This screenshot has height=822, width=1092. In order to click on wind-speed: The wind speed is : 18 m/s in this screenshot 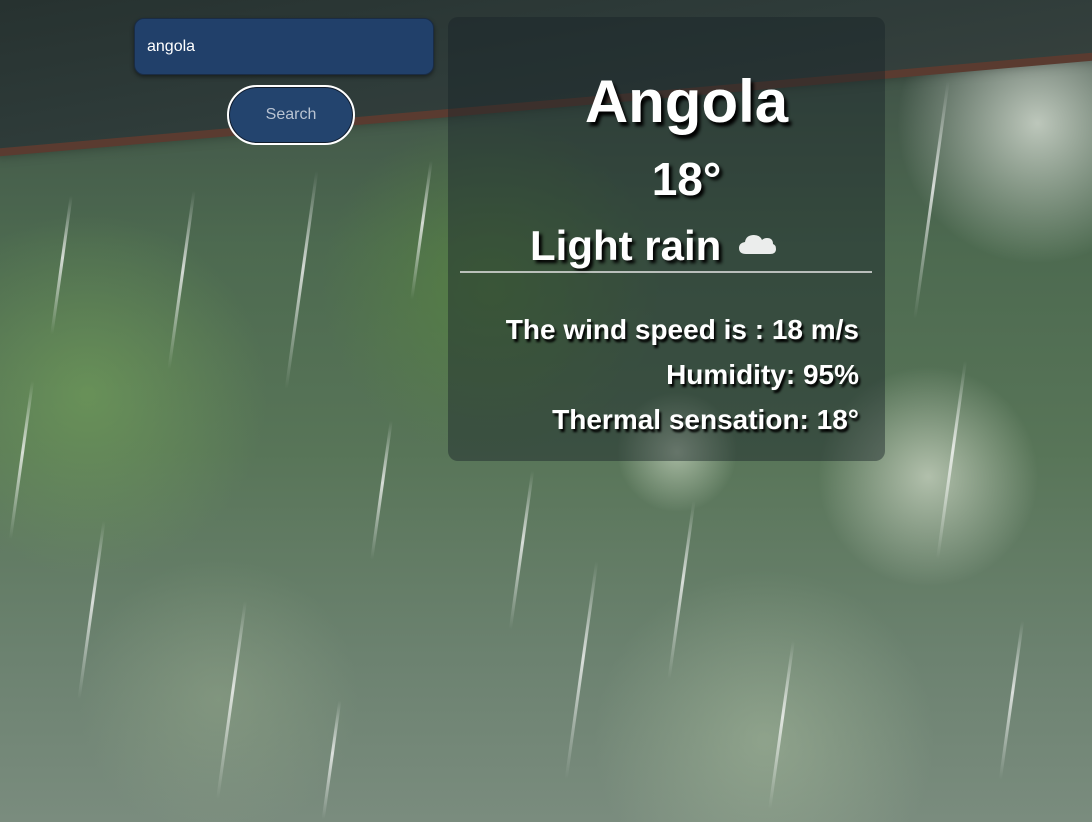, I will do `click(682, 329)`.